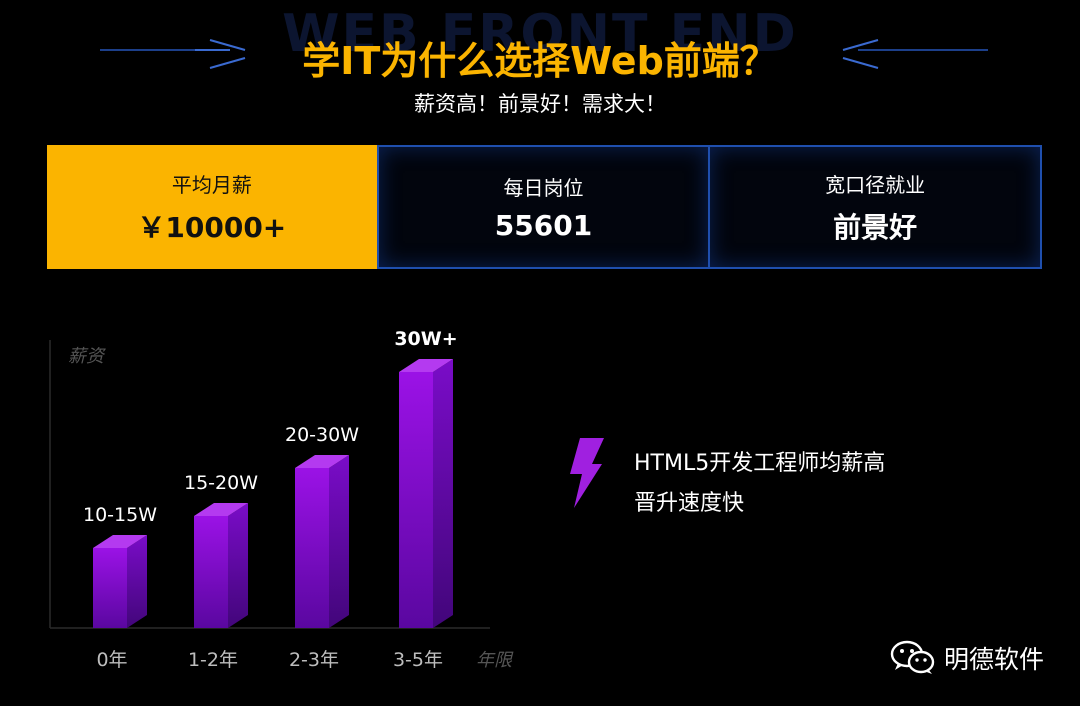 The width and height of the screenshot is (1080, 706). What do you see at coordinates (912, 657) in the screenshot?
I see `wechat-icon` at bounding box center [912, 657].